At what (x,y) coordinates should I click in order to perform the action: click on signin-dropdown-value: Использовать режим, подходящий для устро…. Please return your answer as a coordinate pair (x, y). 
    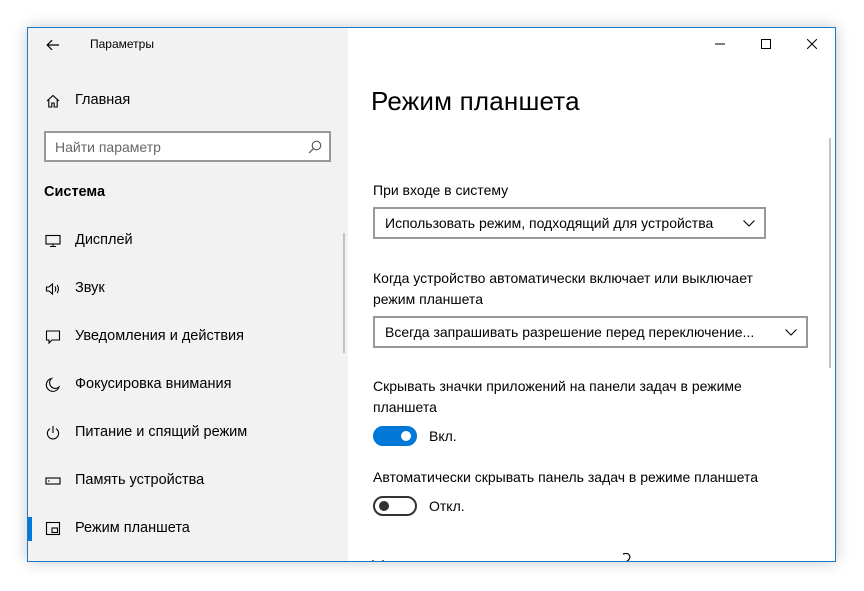
    Looking at the image, I should click on (549, 223).